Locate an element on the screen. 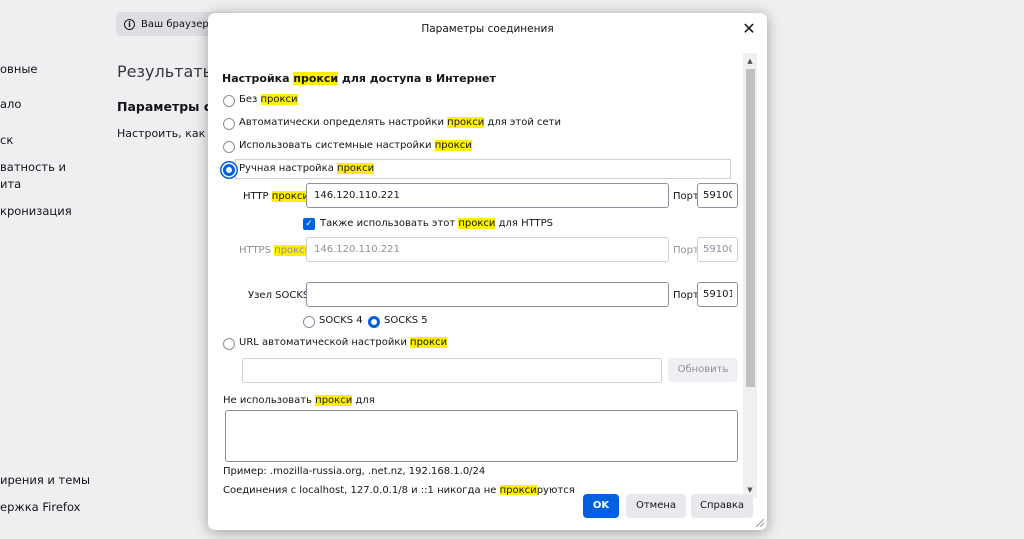  https-port-input is located at coordinates (717, 249).